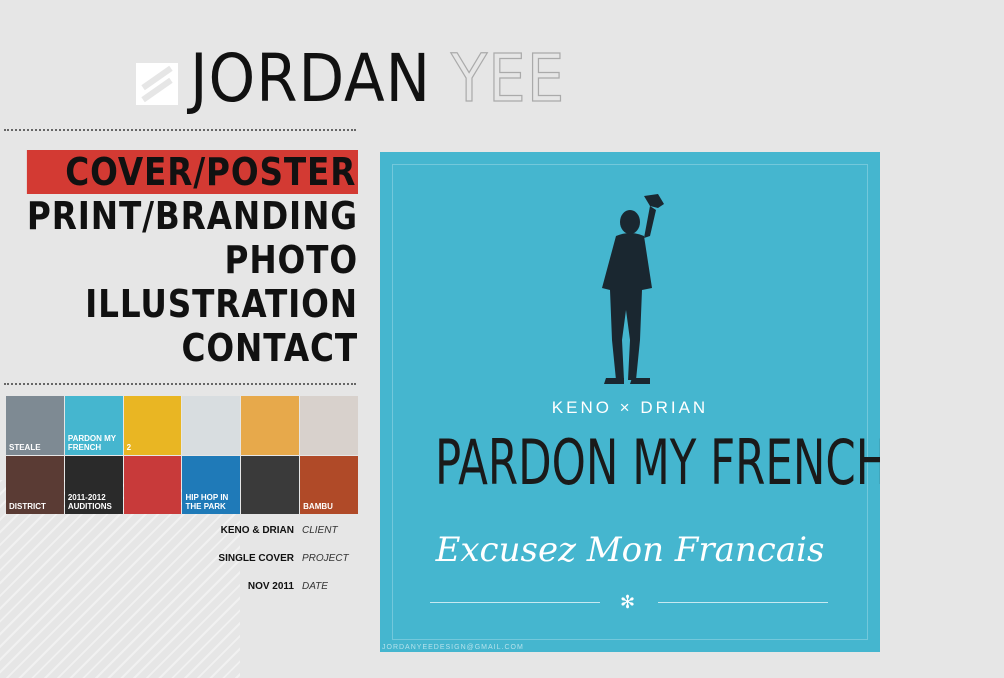 Image resolution: width=1004 pixels, height=678 pixels. Describe the element at coordinates (329, 484) in the screenshot. I see `thumbnail-12: BAMBU` at that location.